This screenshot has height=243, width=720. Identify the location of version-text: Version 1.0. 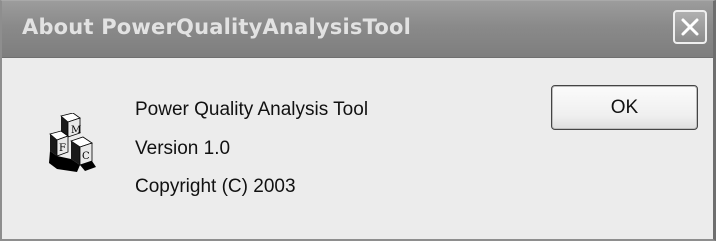
(183, 148).